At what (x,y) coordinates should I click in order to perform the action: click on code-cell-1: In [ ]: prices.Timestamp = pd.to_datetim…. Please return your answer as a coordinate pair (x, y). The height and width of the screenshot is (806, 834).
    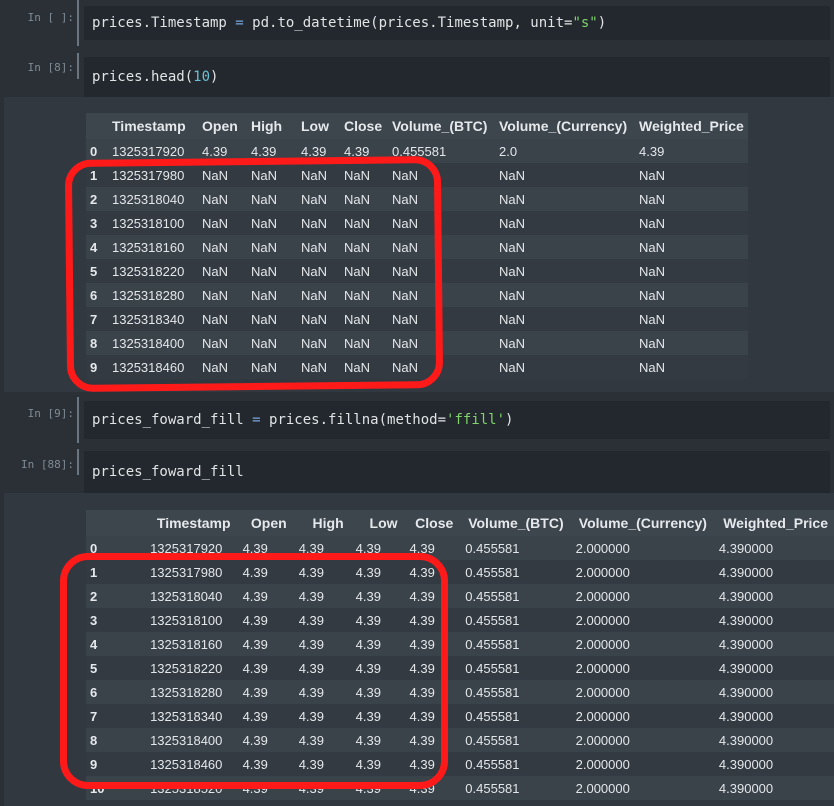
    Looking at the image, I should click on (419, 23).